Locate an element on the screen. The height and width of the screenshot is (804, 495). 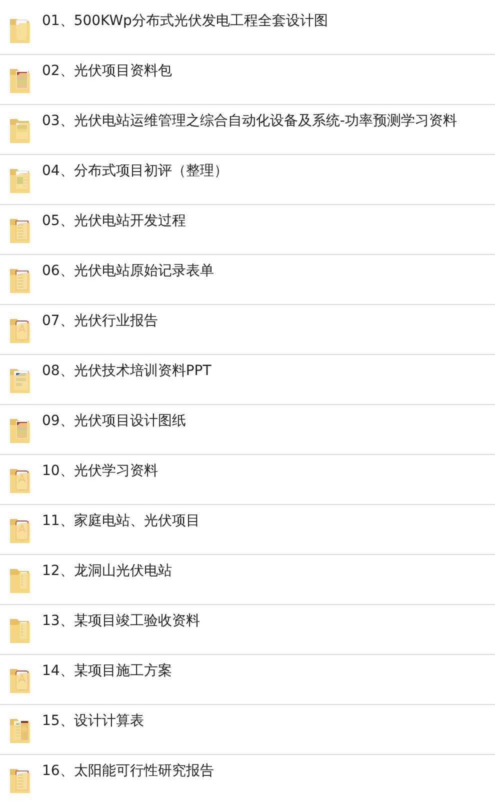
file-name: 03、光伏电站运维管理之综合自动化设备及系统-功率预测学习资料 is located at coordinates (249, 121).